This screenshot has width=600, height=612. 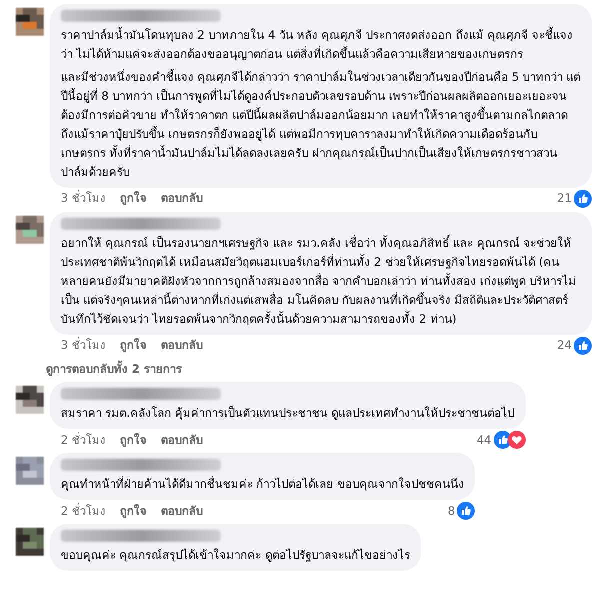 What do you see at coordinates (288, 413) in the screenshot?
I see `comment-text: สมราคา รมต.คลังโลก คุ้มค่าการเป็นตัวแทนประชาชน ดูแลประเทศทำงานให้ประชาชนต่อไป` at bounding box center [288, 413].